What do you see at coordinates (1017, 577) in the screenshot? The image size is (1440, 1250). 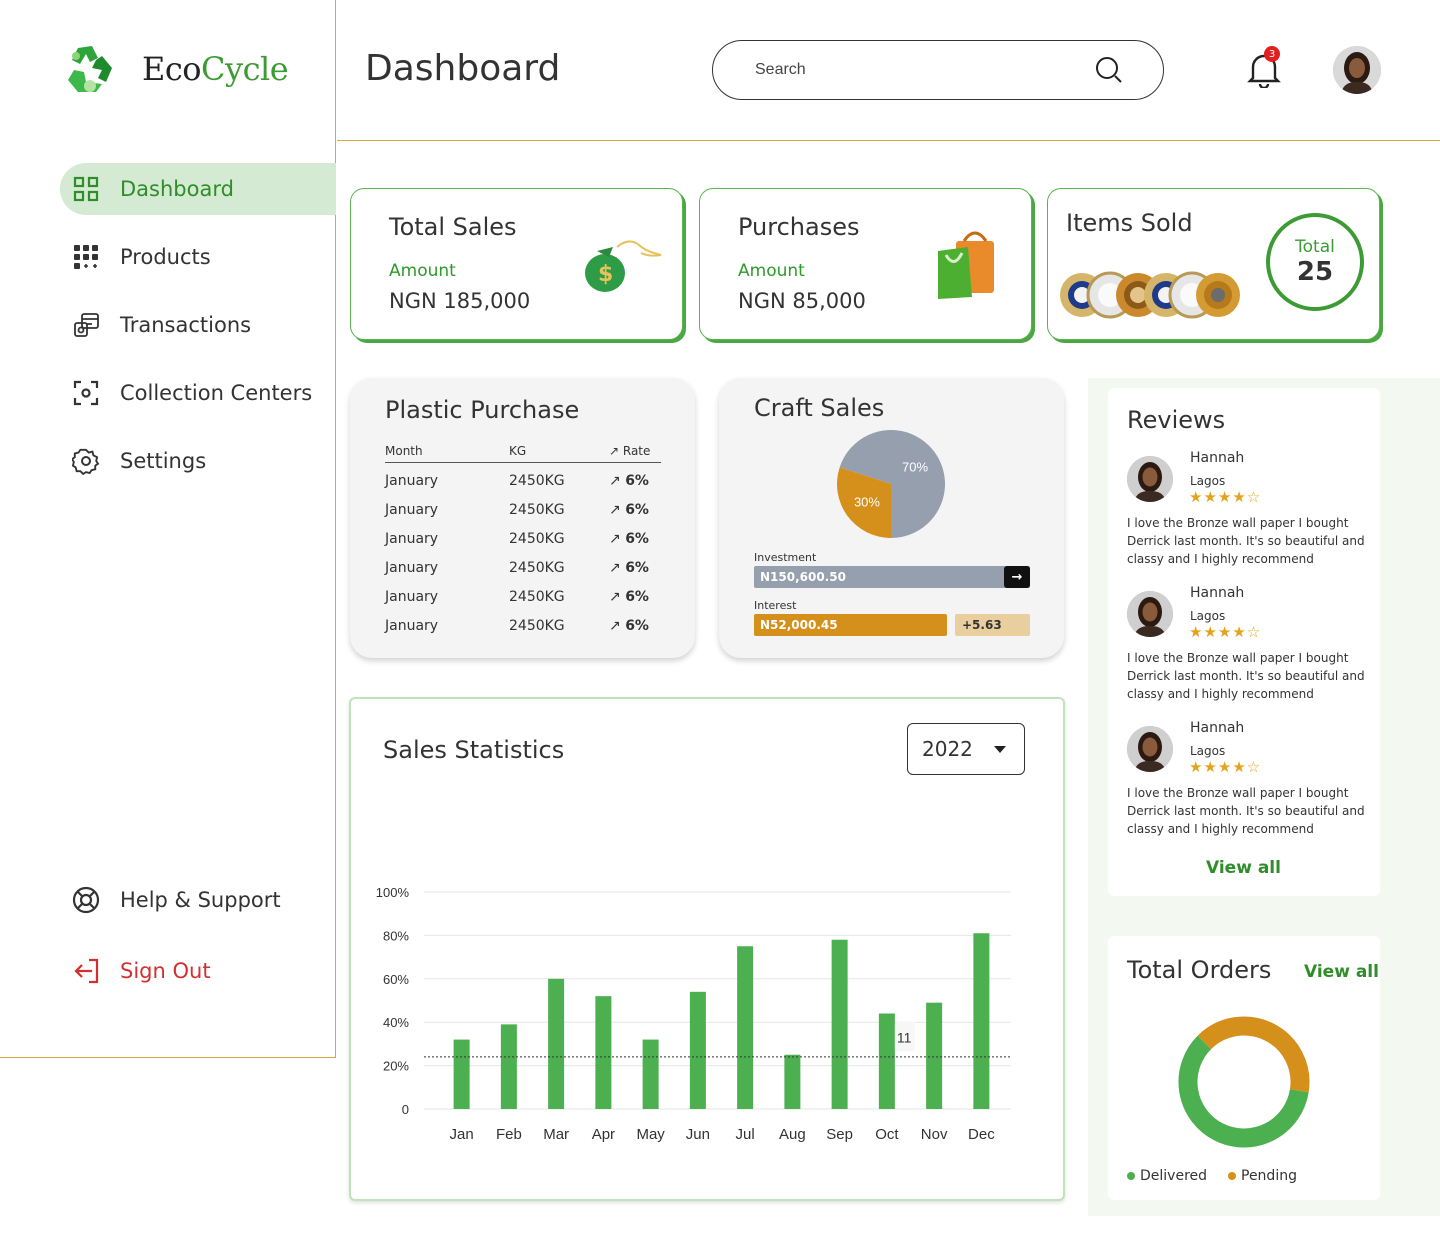 I see `arrow-right-icon: →` at bounding box center [1017, 577].